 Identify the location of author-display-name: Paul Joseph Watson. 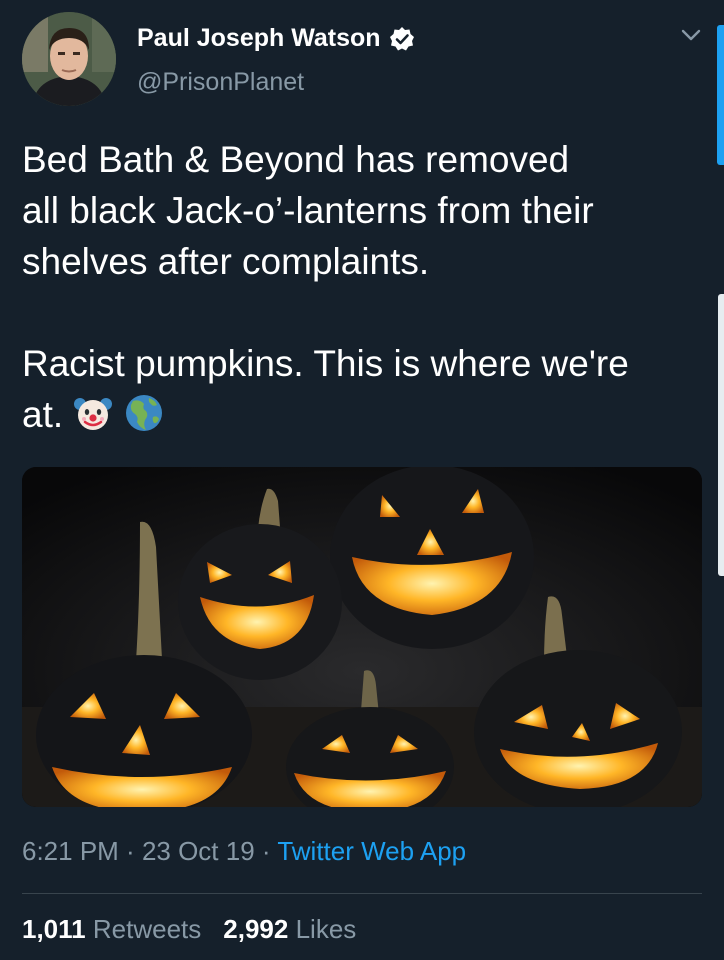
(259, 38).